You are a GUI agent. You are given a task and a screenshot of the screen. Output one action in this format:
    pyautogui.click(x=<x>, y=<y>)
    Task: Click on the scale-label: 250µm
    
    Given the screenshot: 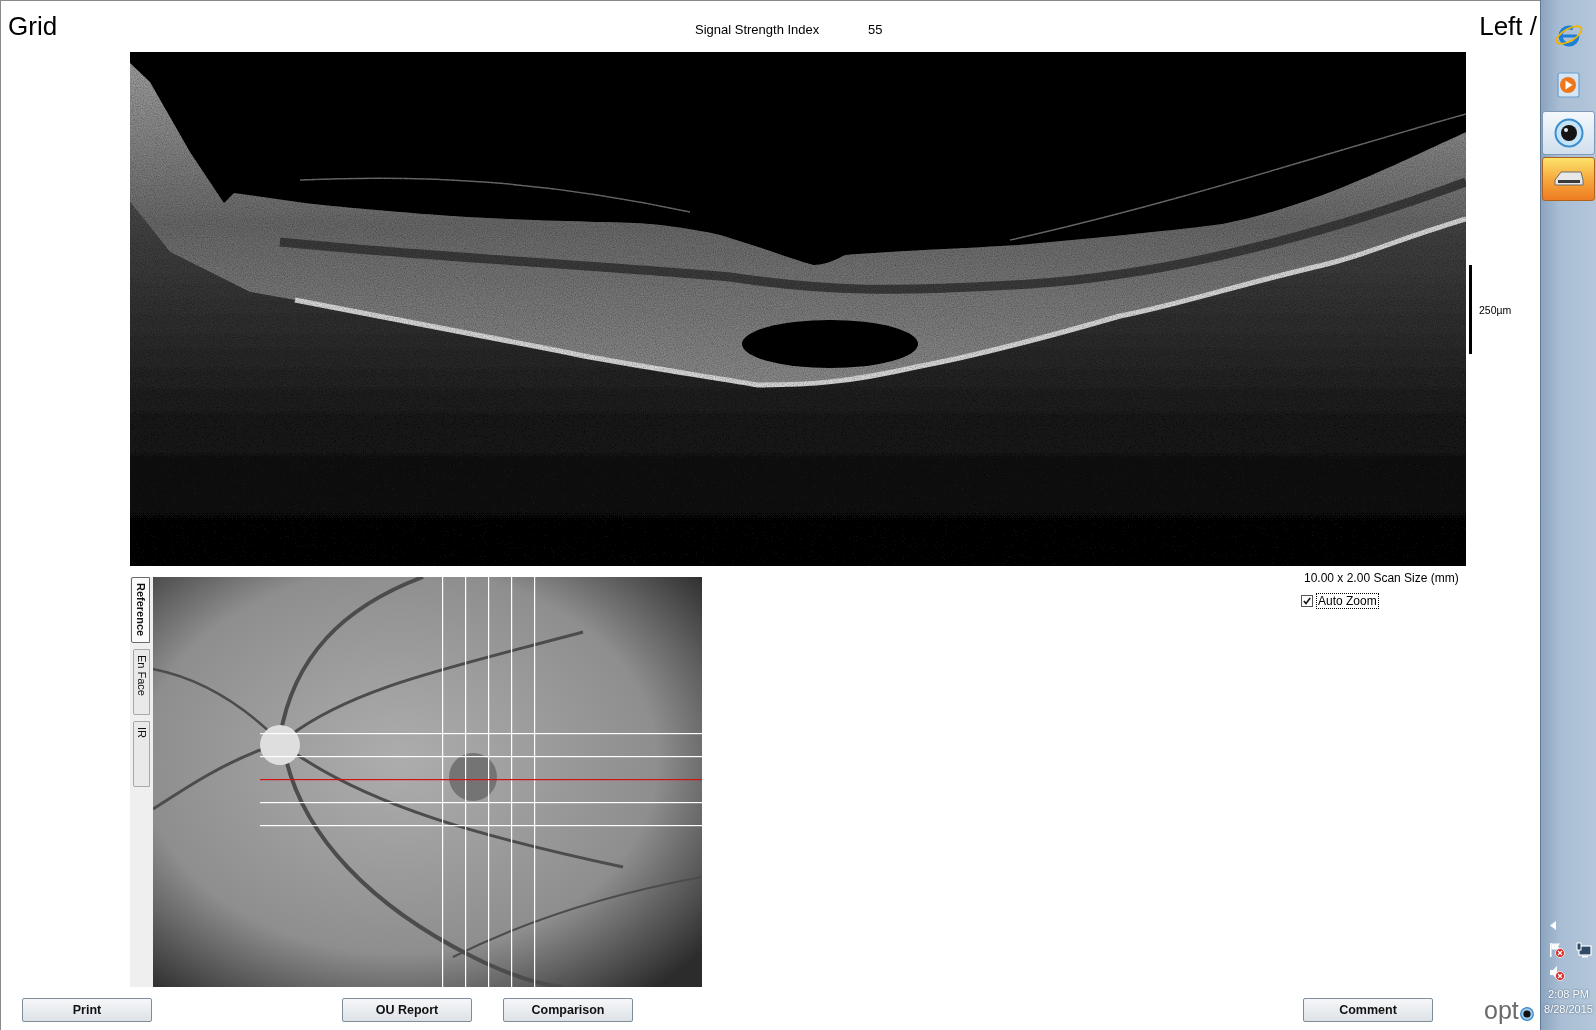 What is the action you would take?
    pyautogui.click(x=1495, y=309)
    